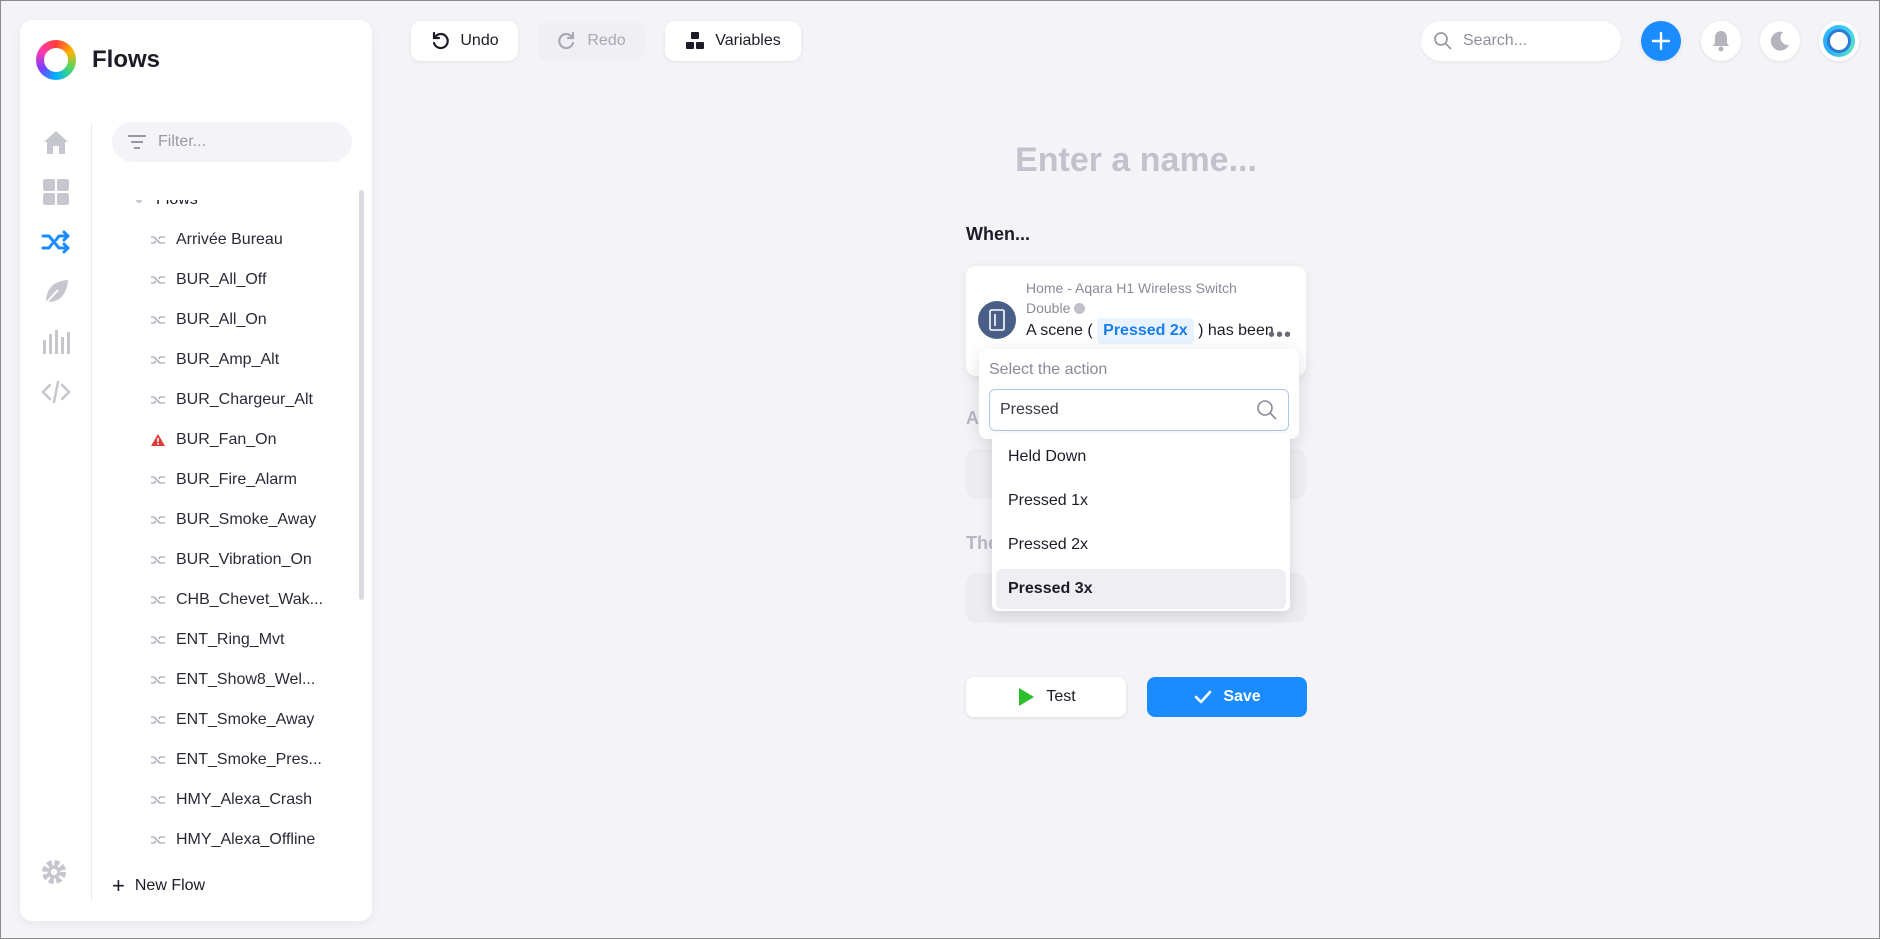 Image resolution: width=1880 pixels, height=939 pixels. I want to click on action-search-input, so click(1128, 410).